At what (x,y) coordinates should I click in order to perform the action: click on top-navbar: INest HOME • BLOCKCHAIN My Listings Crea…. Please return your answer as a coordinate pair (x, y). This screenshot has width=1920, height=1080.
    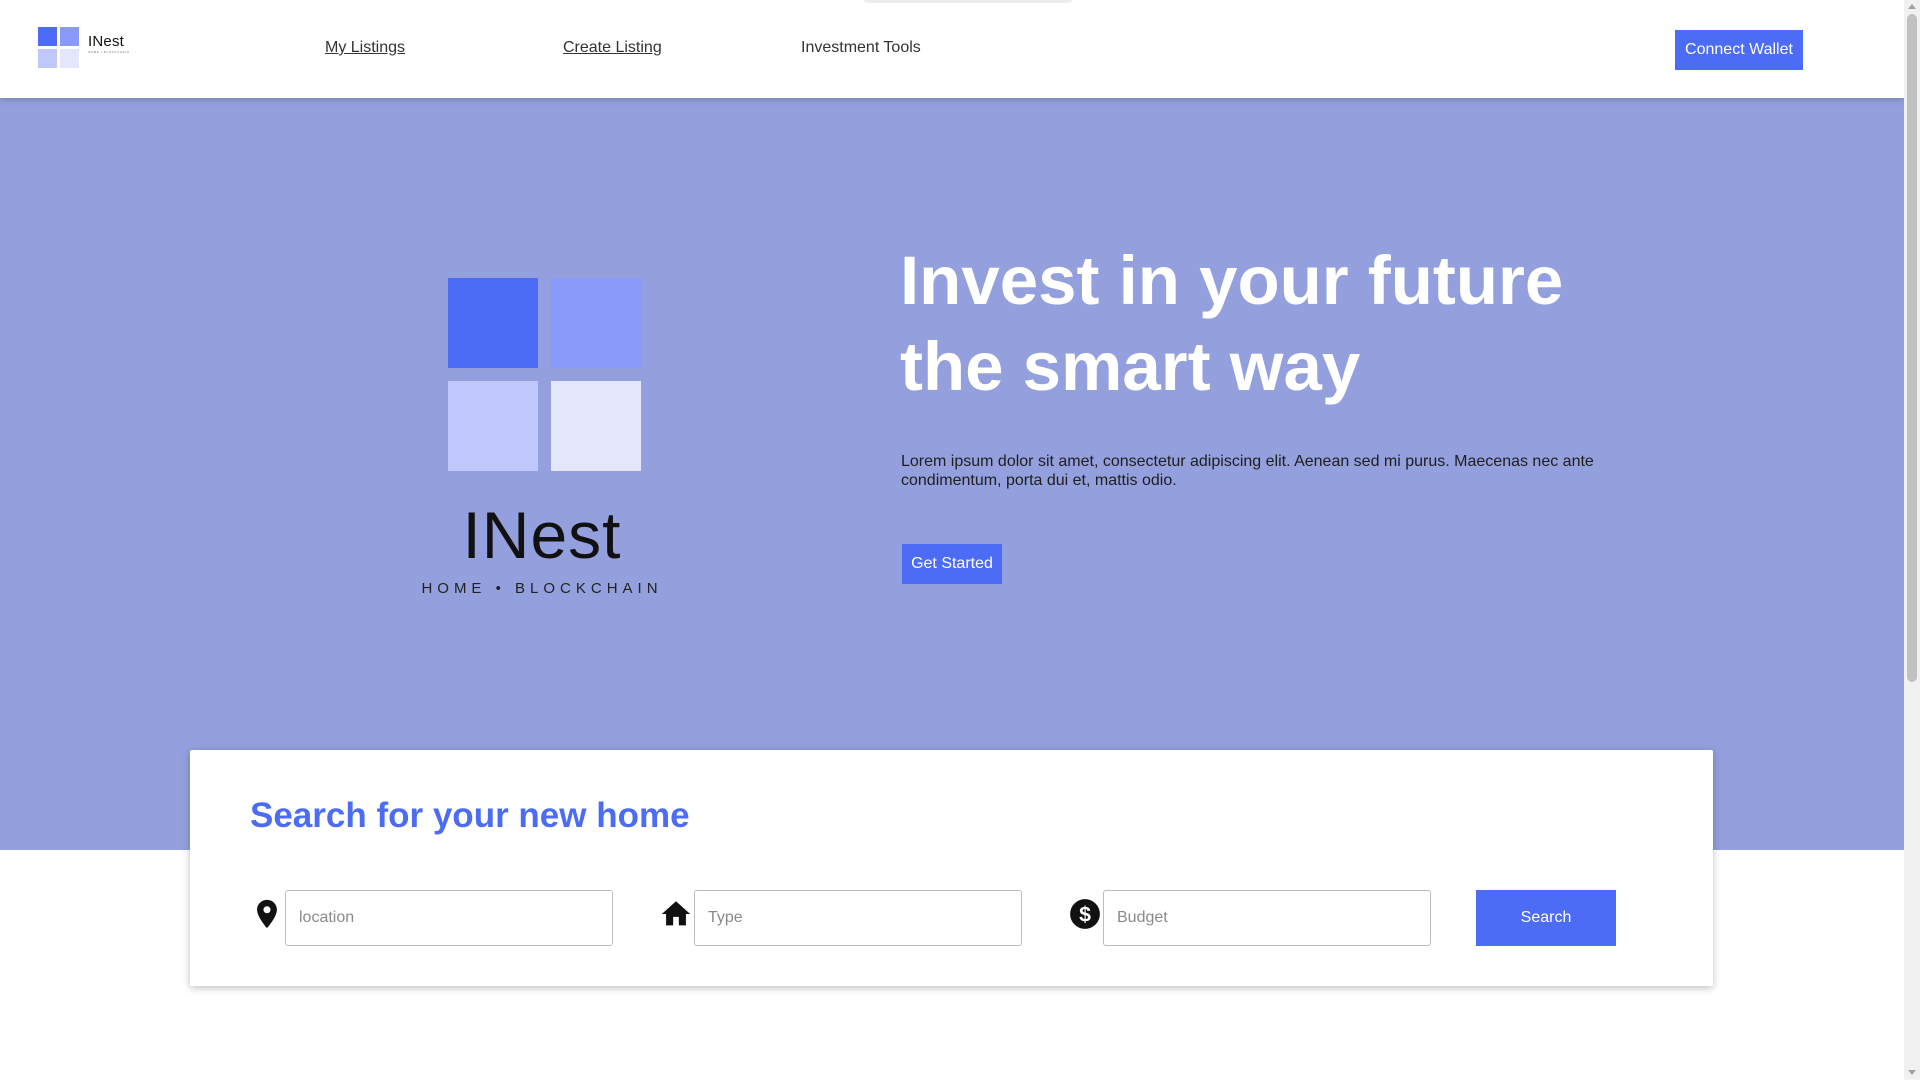
    Looking at the image, I should click on (952, 49).